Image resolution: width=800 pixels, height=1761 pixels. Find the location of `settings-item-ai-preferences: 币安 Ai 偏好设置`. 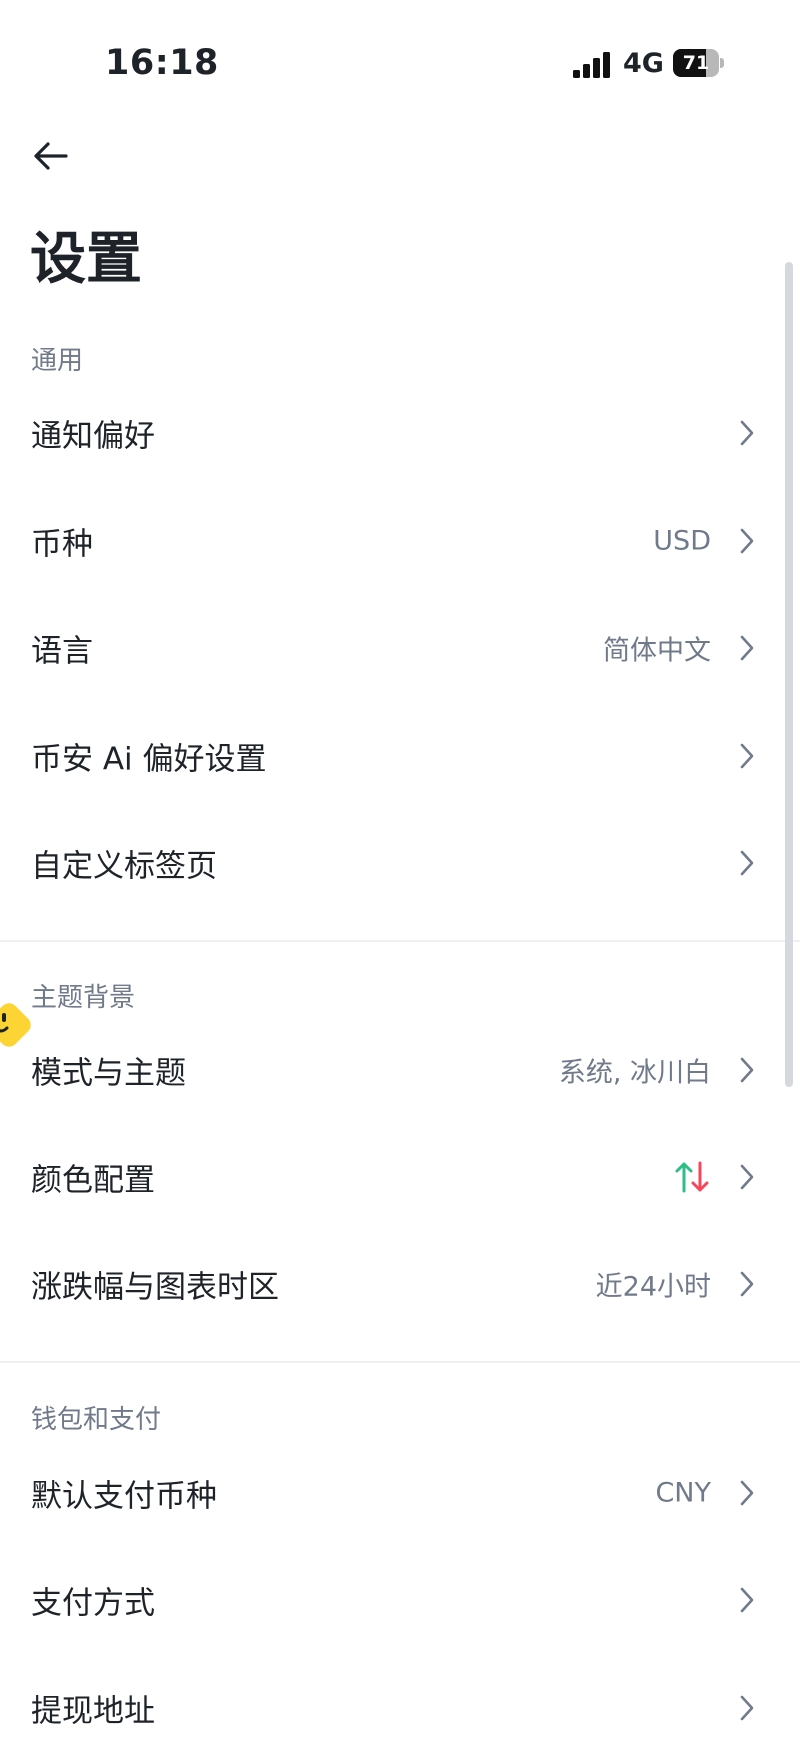

settings-item-ai-preferences: 币安 Ai 偏好设置 is located at coordinates (395, 755).